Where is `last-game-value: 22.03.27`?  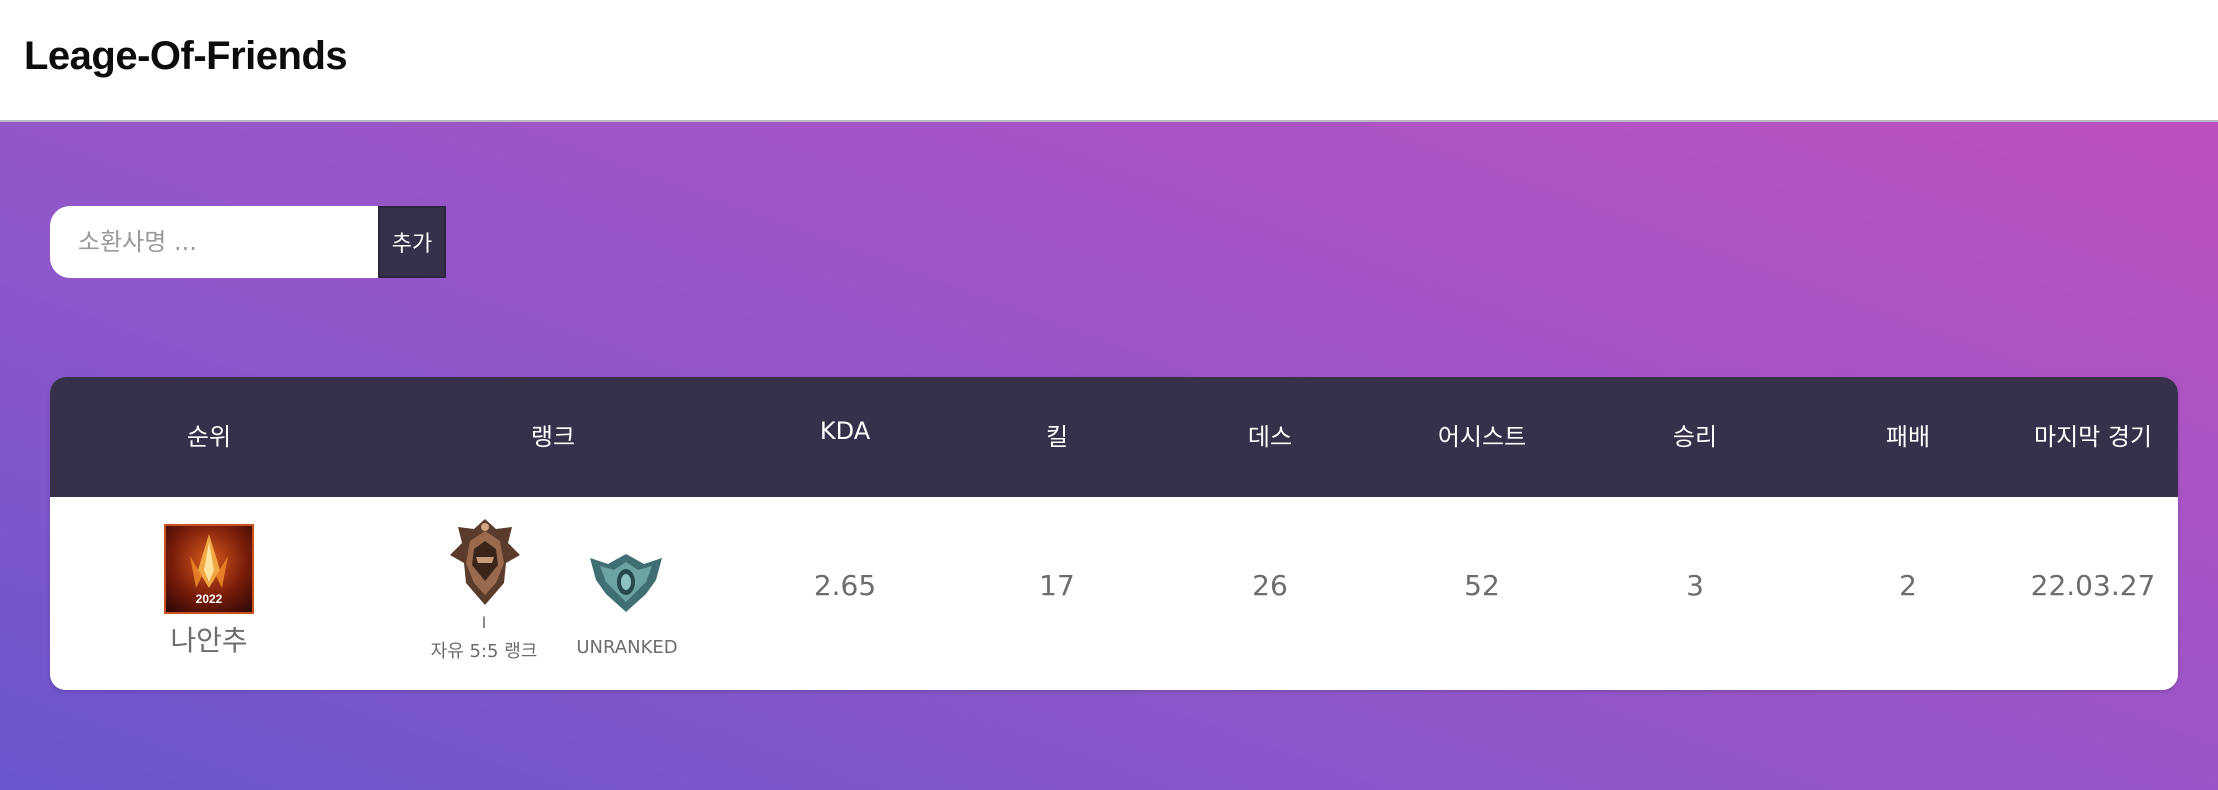 last-game-value: 22.03.27 is located at coordinates (2093, 585).